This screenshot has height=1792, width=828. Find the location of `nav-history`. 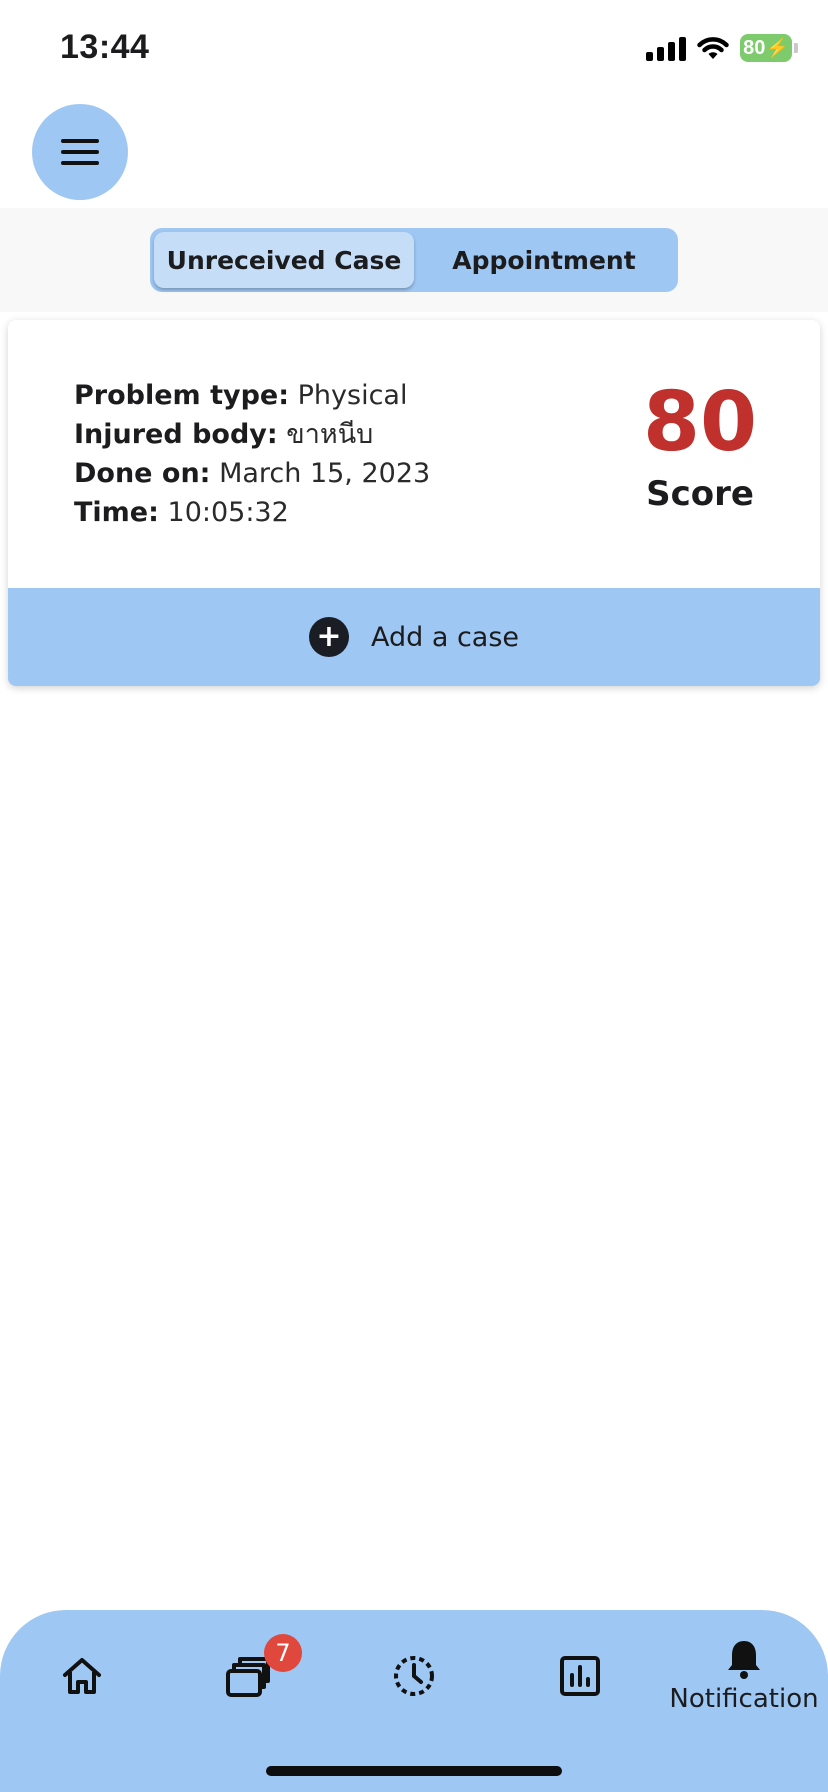

nav-history is located at coordinates (414, 1676).